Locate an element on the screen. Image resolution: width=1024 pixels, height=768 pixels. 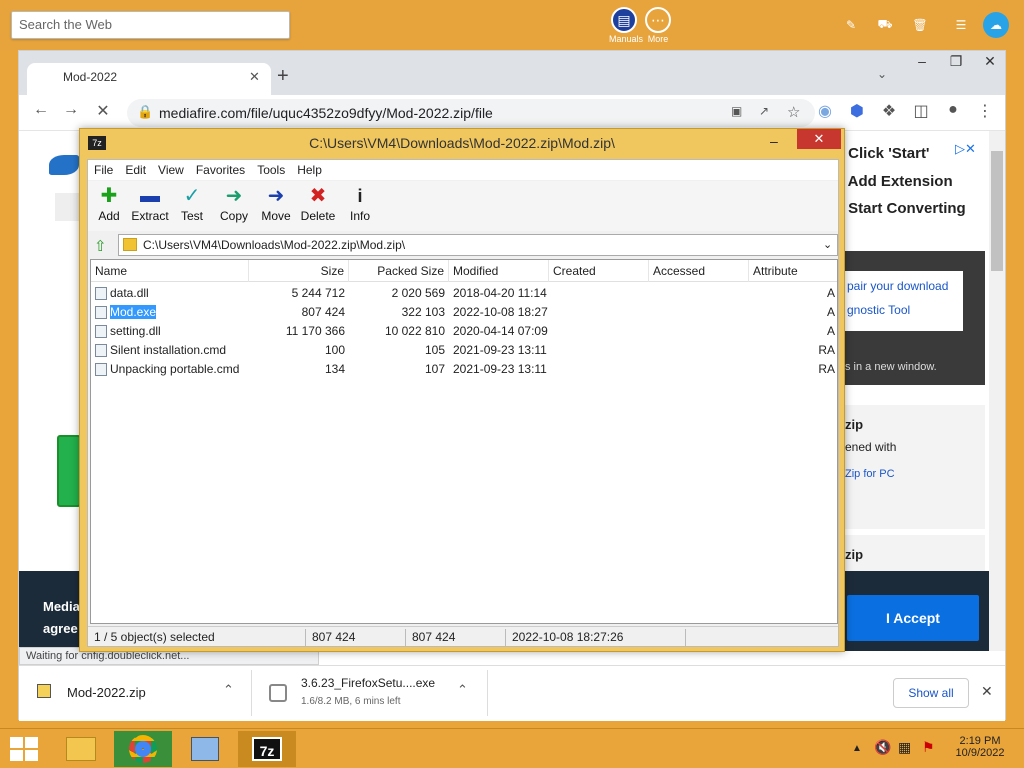
zip-info-card: zip ened with Zip for PC is located at coordinates (912, 467).